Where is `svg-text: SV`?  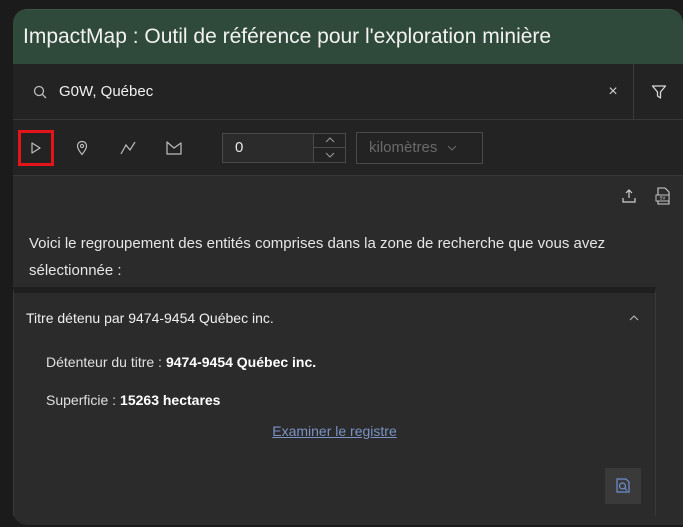 svg-text: SV is located at coordinates (662, 199).